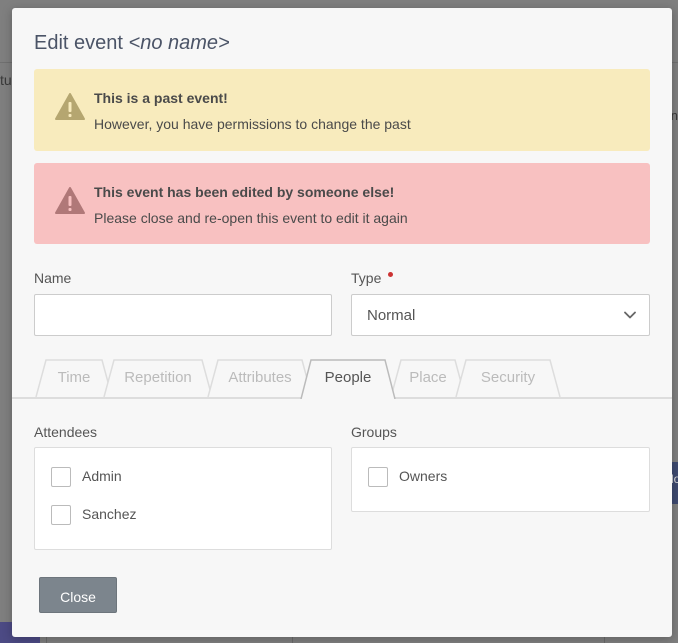 This screenshot has height=643, width=678. What do you see at coordinates (366, 278) in the screenshot?
I see `type-label-text: Type` at bounding box center [366, 278].